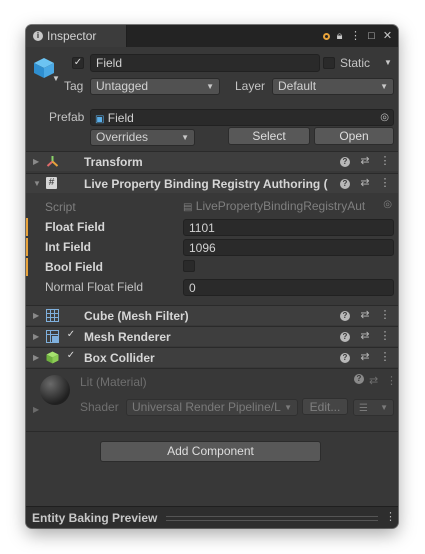  I want to click on normal-float-label: Normal Float Field, so click(94, 287).